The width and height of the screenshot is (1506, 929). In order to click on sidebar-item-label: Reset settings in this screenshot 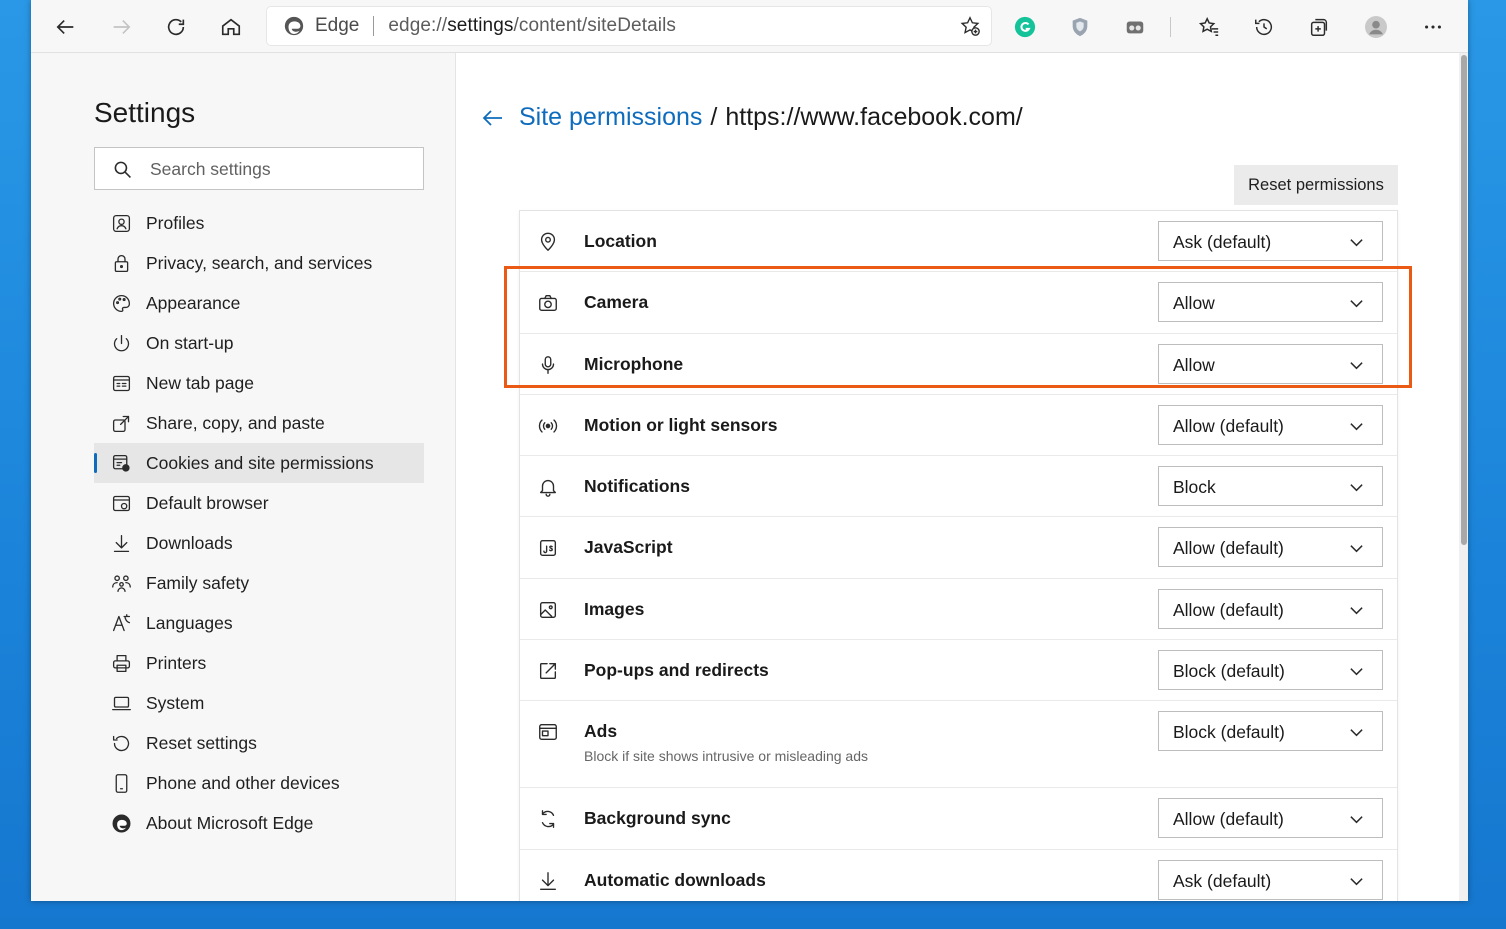, I will do `click(201, 742)`.